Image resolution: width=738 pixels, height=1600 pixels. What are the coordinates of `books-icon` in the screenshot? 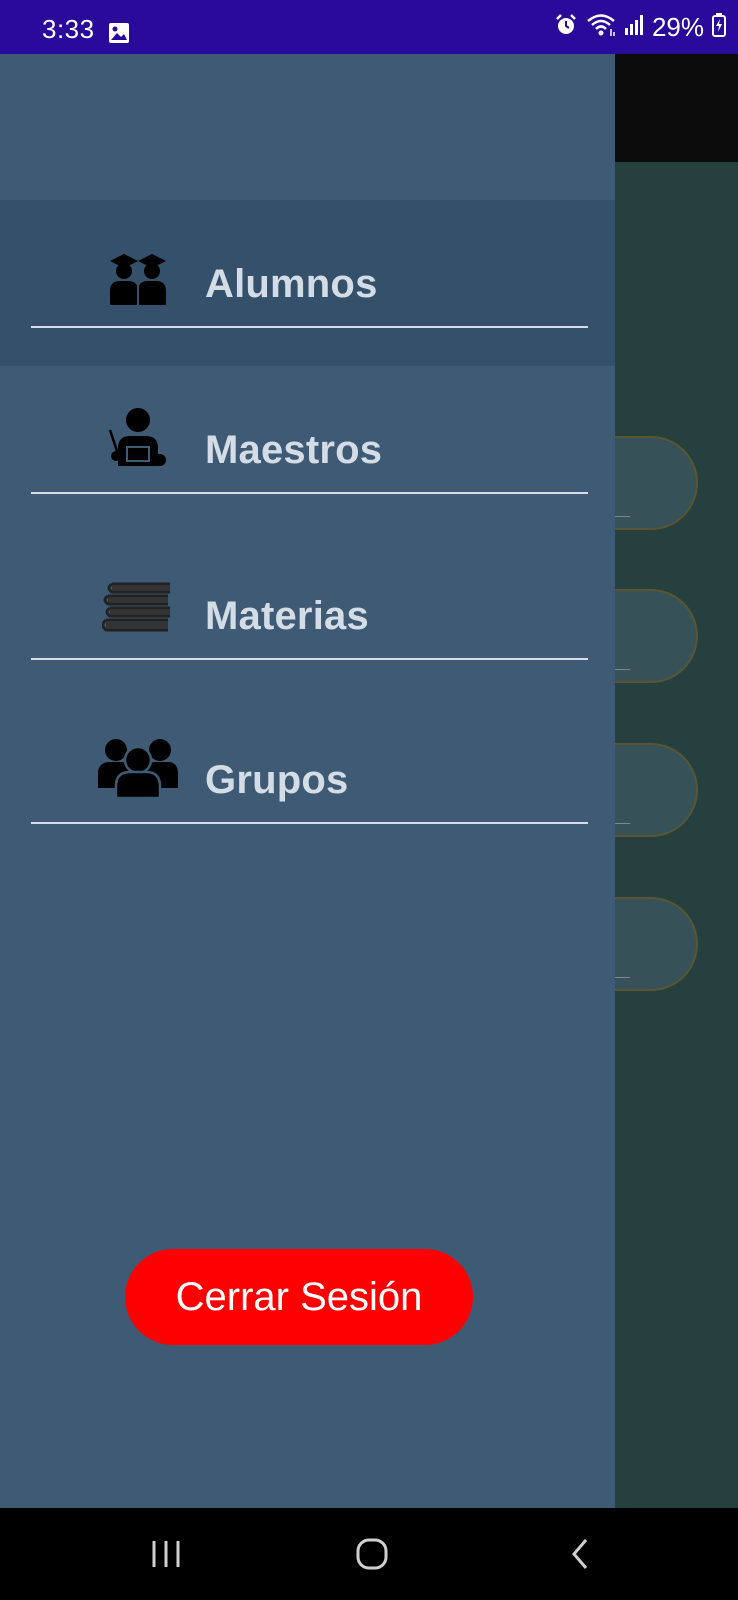 It's located at (138, 607).